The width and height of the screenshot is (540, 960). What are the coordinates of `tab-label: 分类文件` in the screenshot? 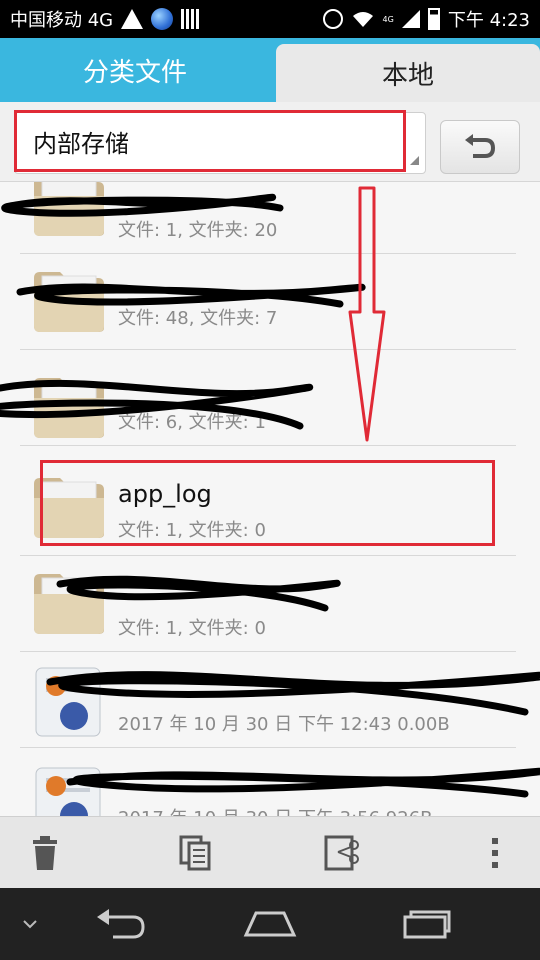 It's located at (134, 72).